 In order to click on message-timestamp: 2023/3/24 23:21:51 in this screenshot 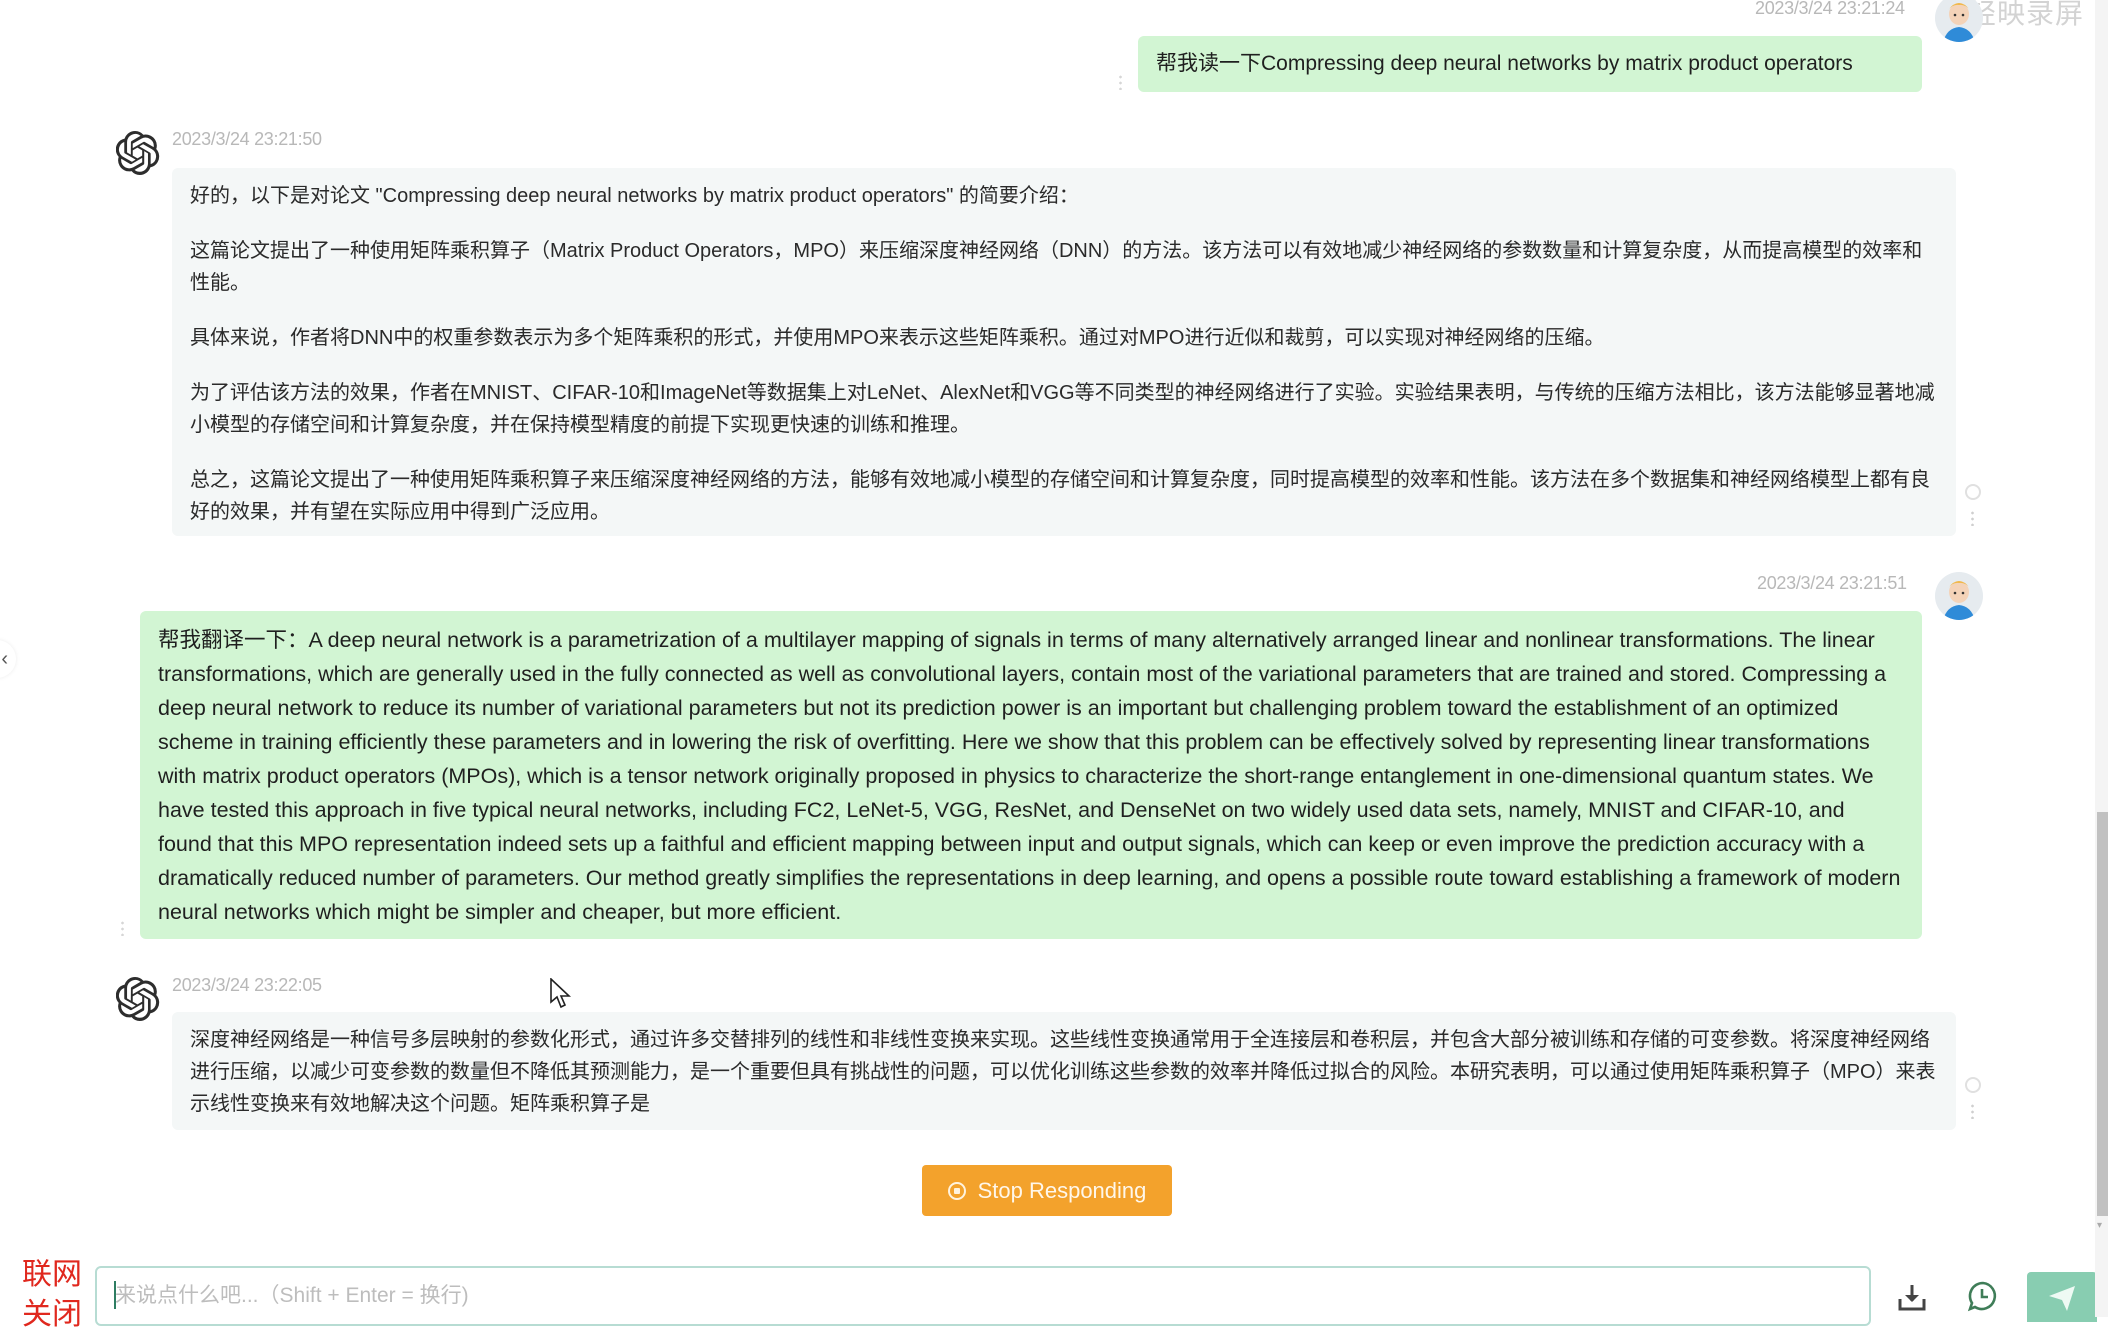, I will do `click(1832, 583)`.